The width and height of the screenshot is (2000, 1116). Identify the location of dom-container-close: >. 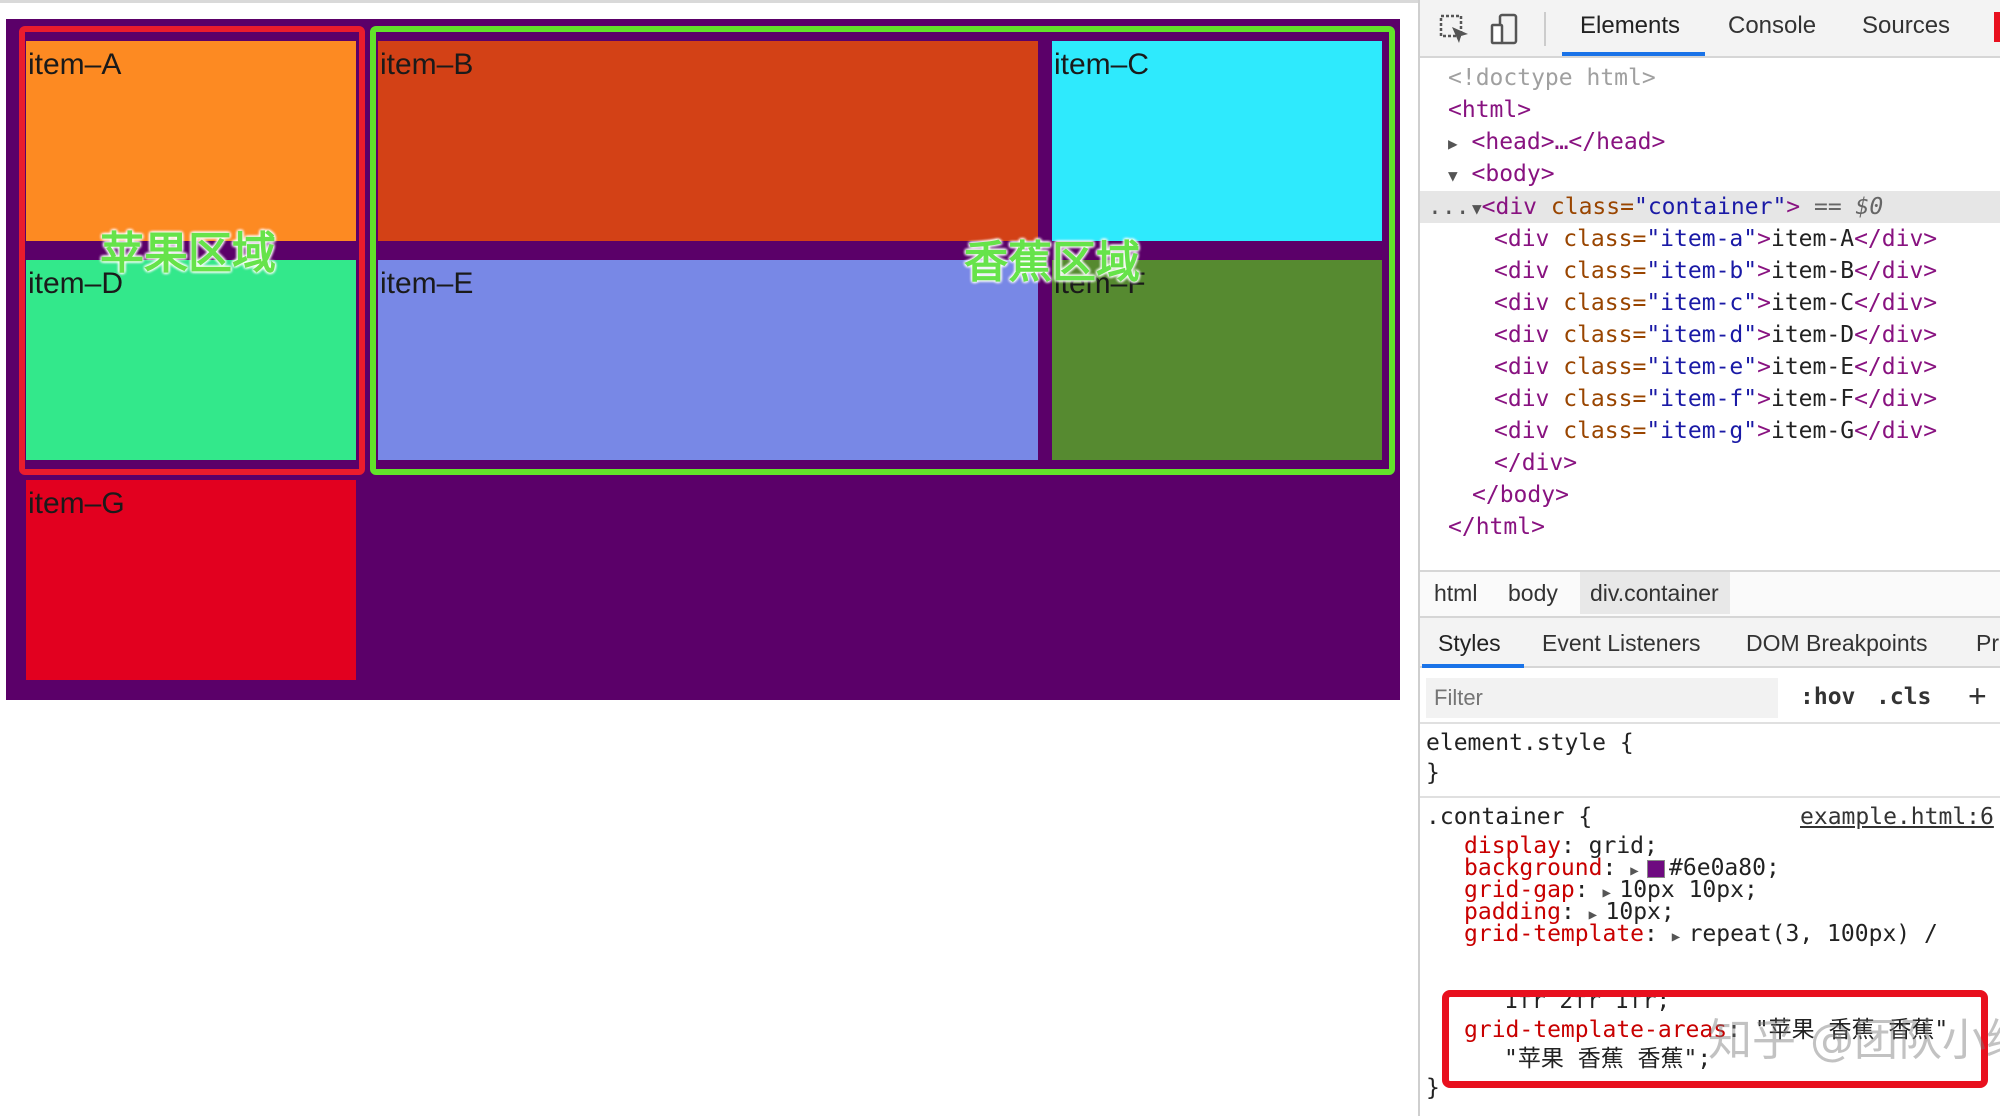
(1793, 207).